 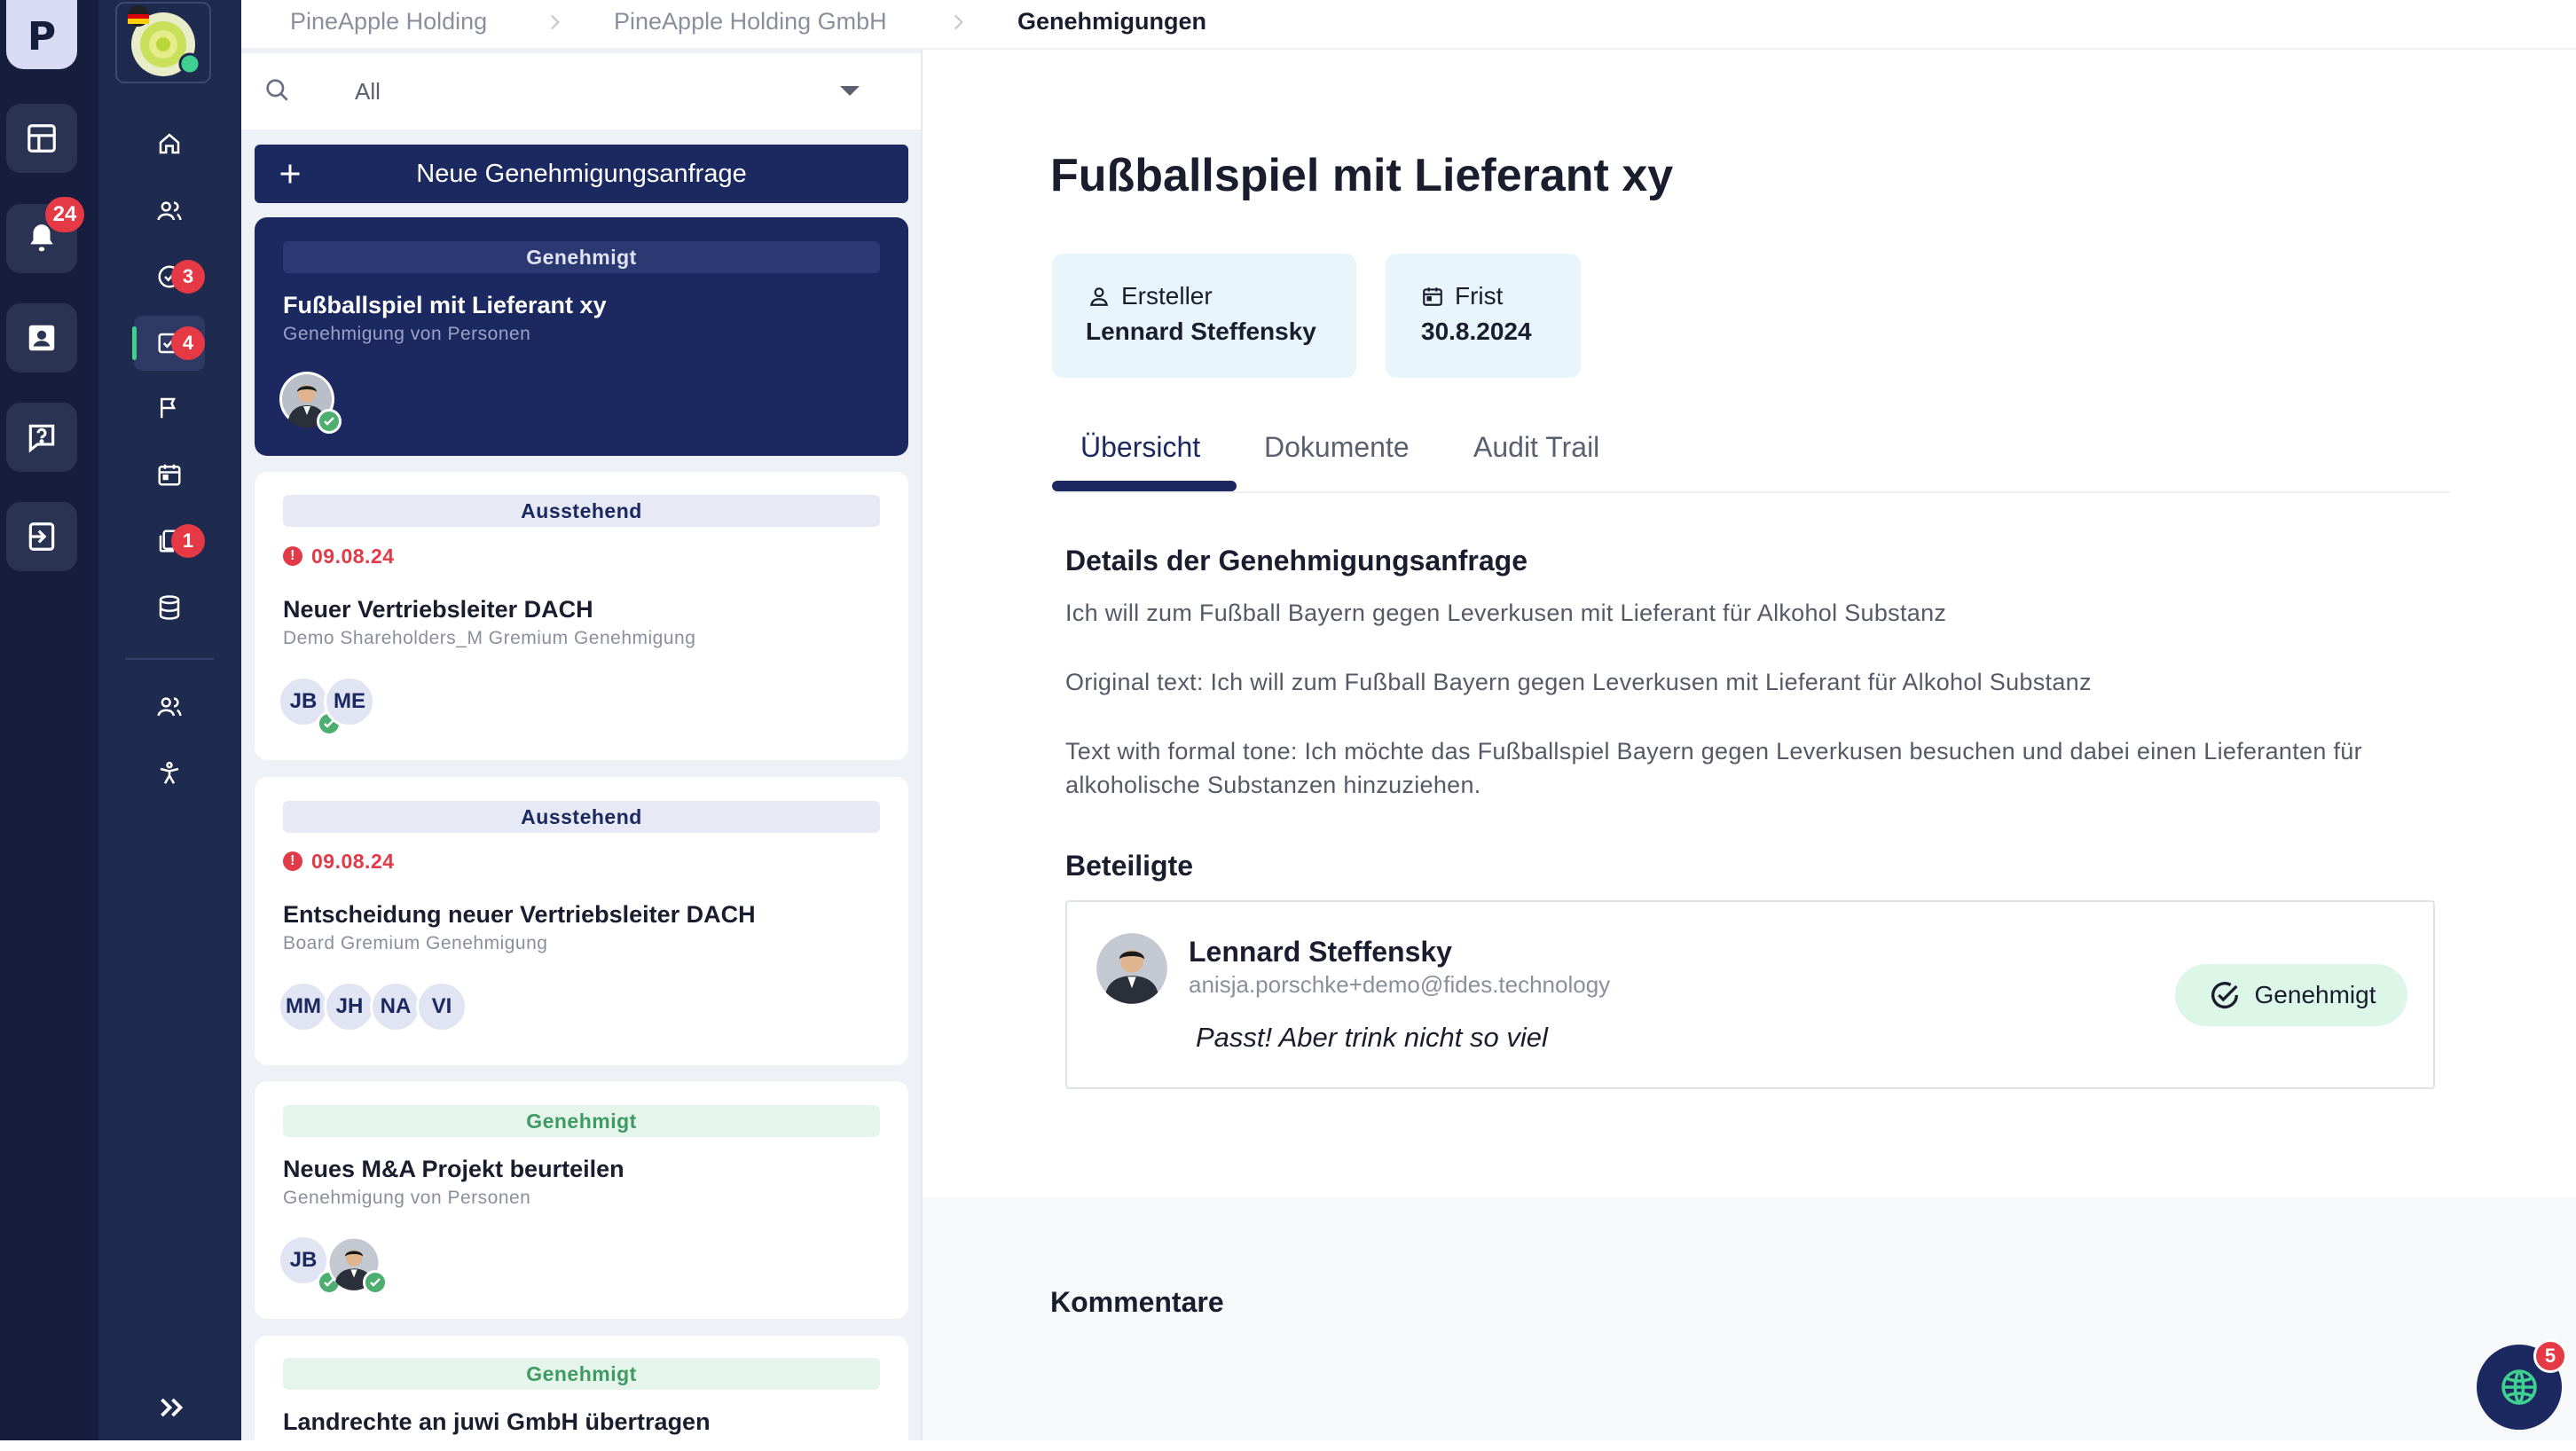 I want to click on comments-heading: Kommentare, so click(x=1137, y=1302).